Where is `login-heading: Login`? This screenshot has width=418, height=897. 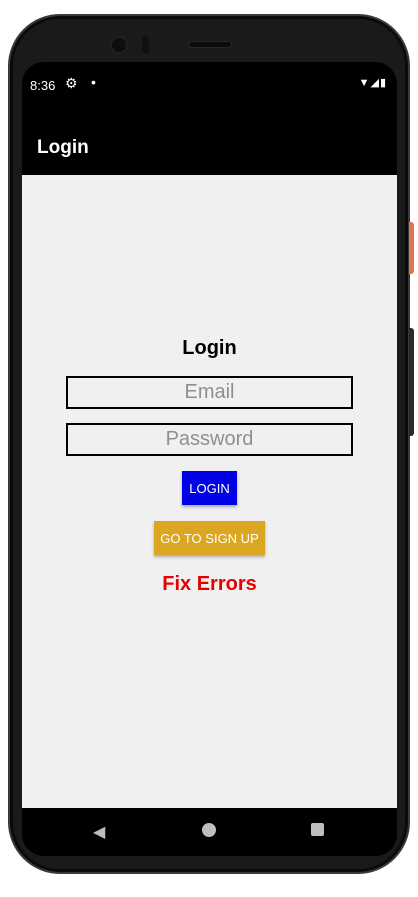
login-heading: Login is located at coordinates (209, 348).